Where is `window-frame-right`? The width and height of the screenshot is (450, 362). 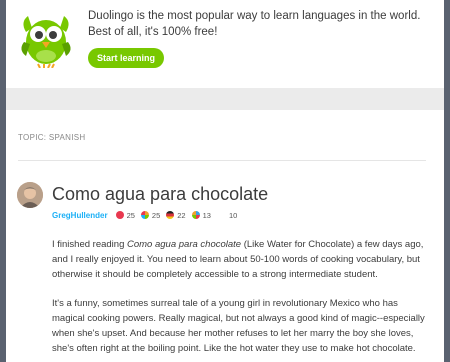 window-frame-right is located at coordinates (447, 181).